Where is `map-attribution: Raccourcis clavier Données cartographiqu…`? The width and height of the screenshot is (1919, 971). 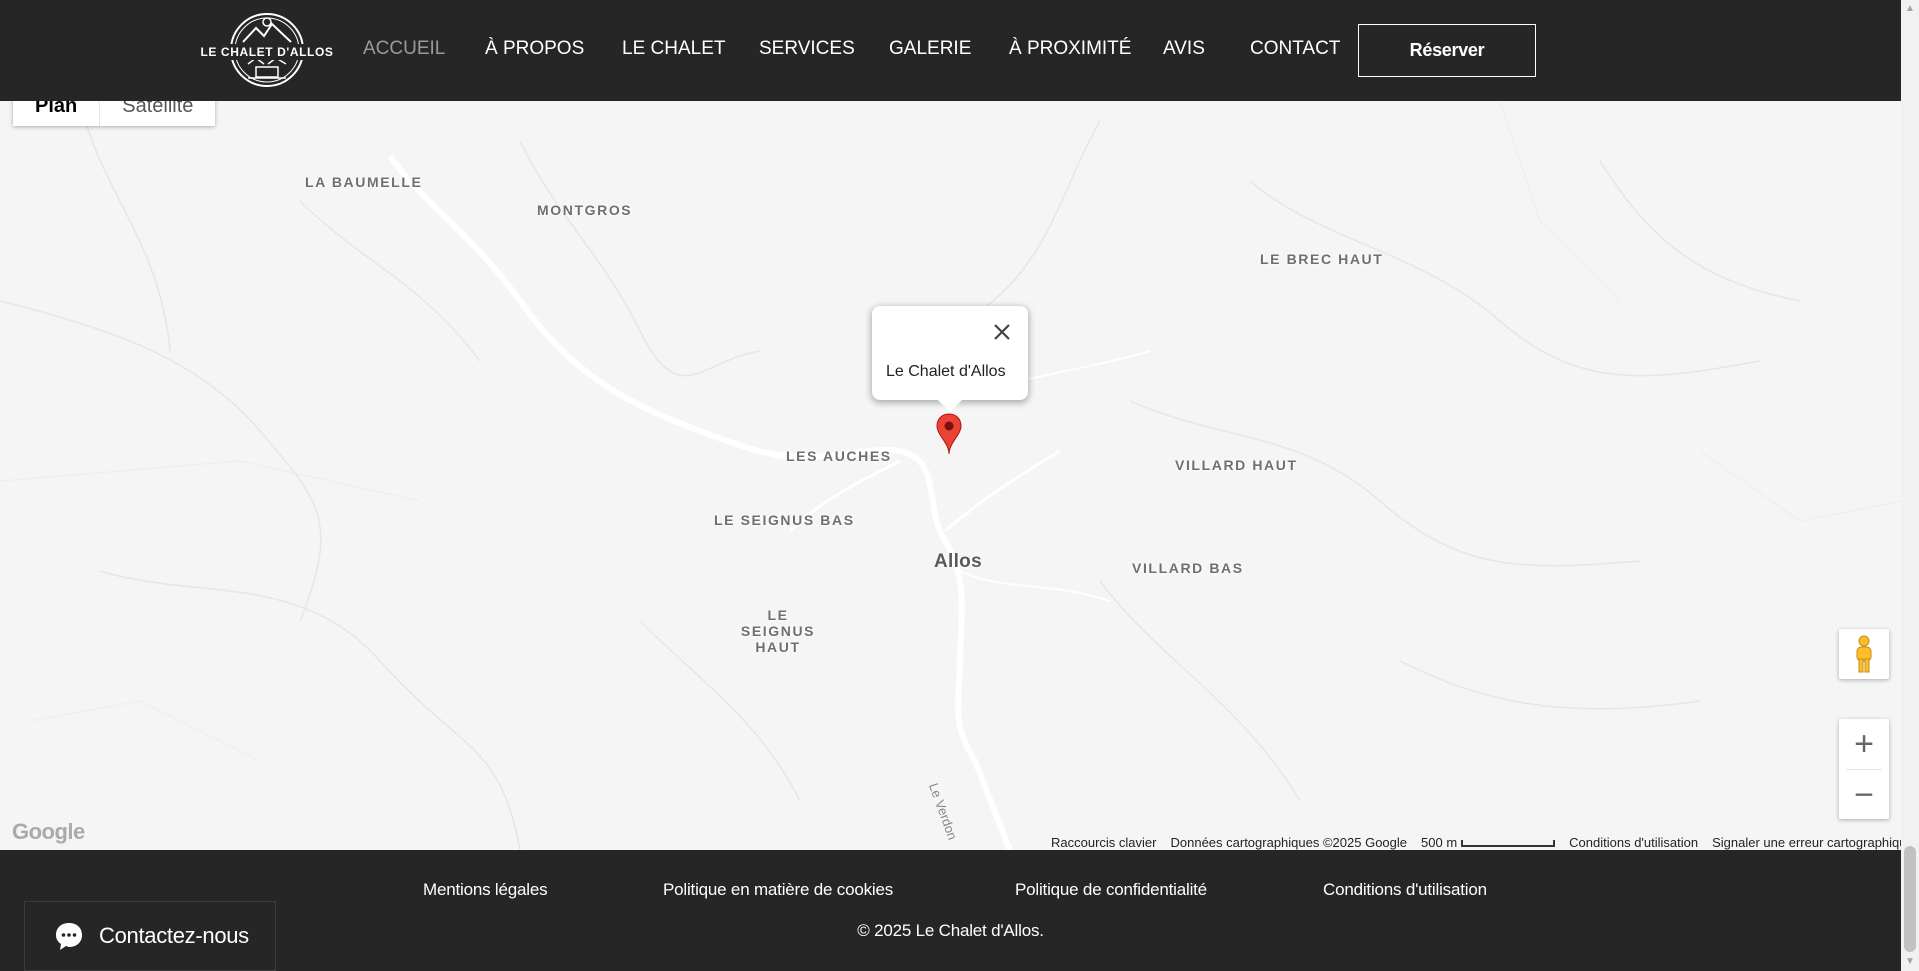
map-attribution: Raccourcis clavier Données cartographiqu… is located at coordinates (1472, 841).